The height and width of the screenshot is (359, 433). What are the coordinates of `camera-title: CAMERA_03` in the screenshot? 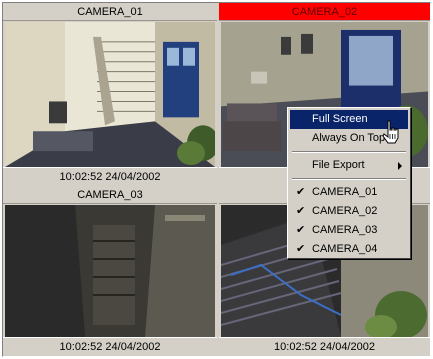 It's located at (110, 195).